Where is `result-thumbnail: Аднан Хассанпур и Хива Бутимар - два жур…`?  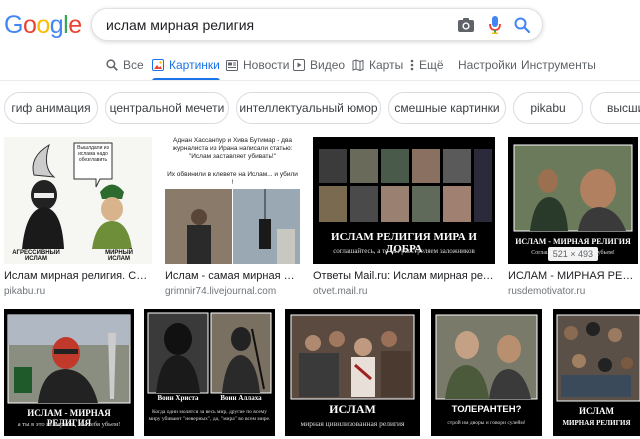
result-thumbnail: Аднан Хассанпур и Хива Бутимар - два жур… is located at coordinates (232, 200).